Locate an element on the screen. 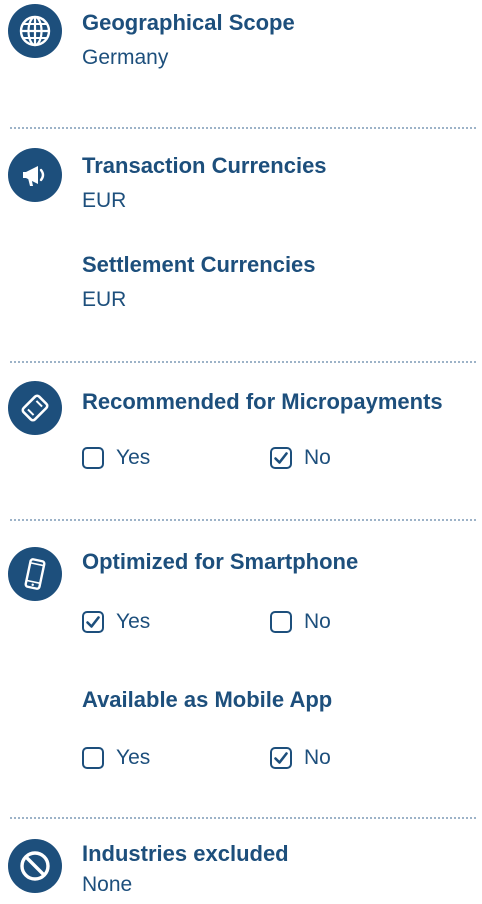 This screenshot has height=904, width=482. megaphone-icon is located at coordinates (35, 175).